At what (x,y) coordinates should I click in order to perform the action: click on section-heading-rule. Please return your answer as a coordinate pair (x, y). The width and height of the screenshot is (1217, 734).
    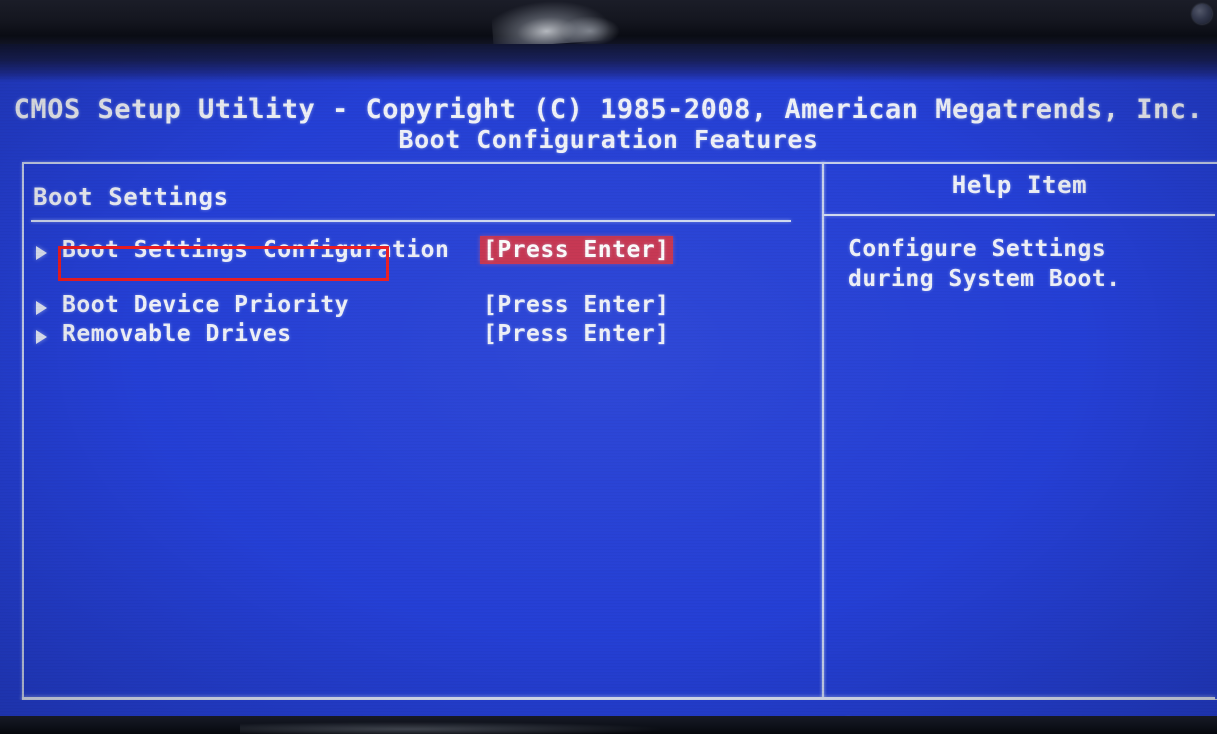
    Looking at the image, I should click on (411, 221).